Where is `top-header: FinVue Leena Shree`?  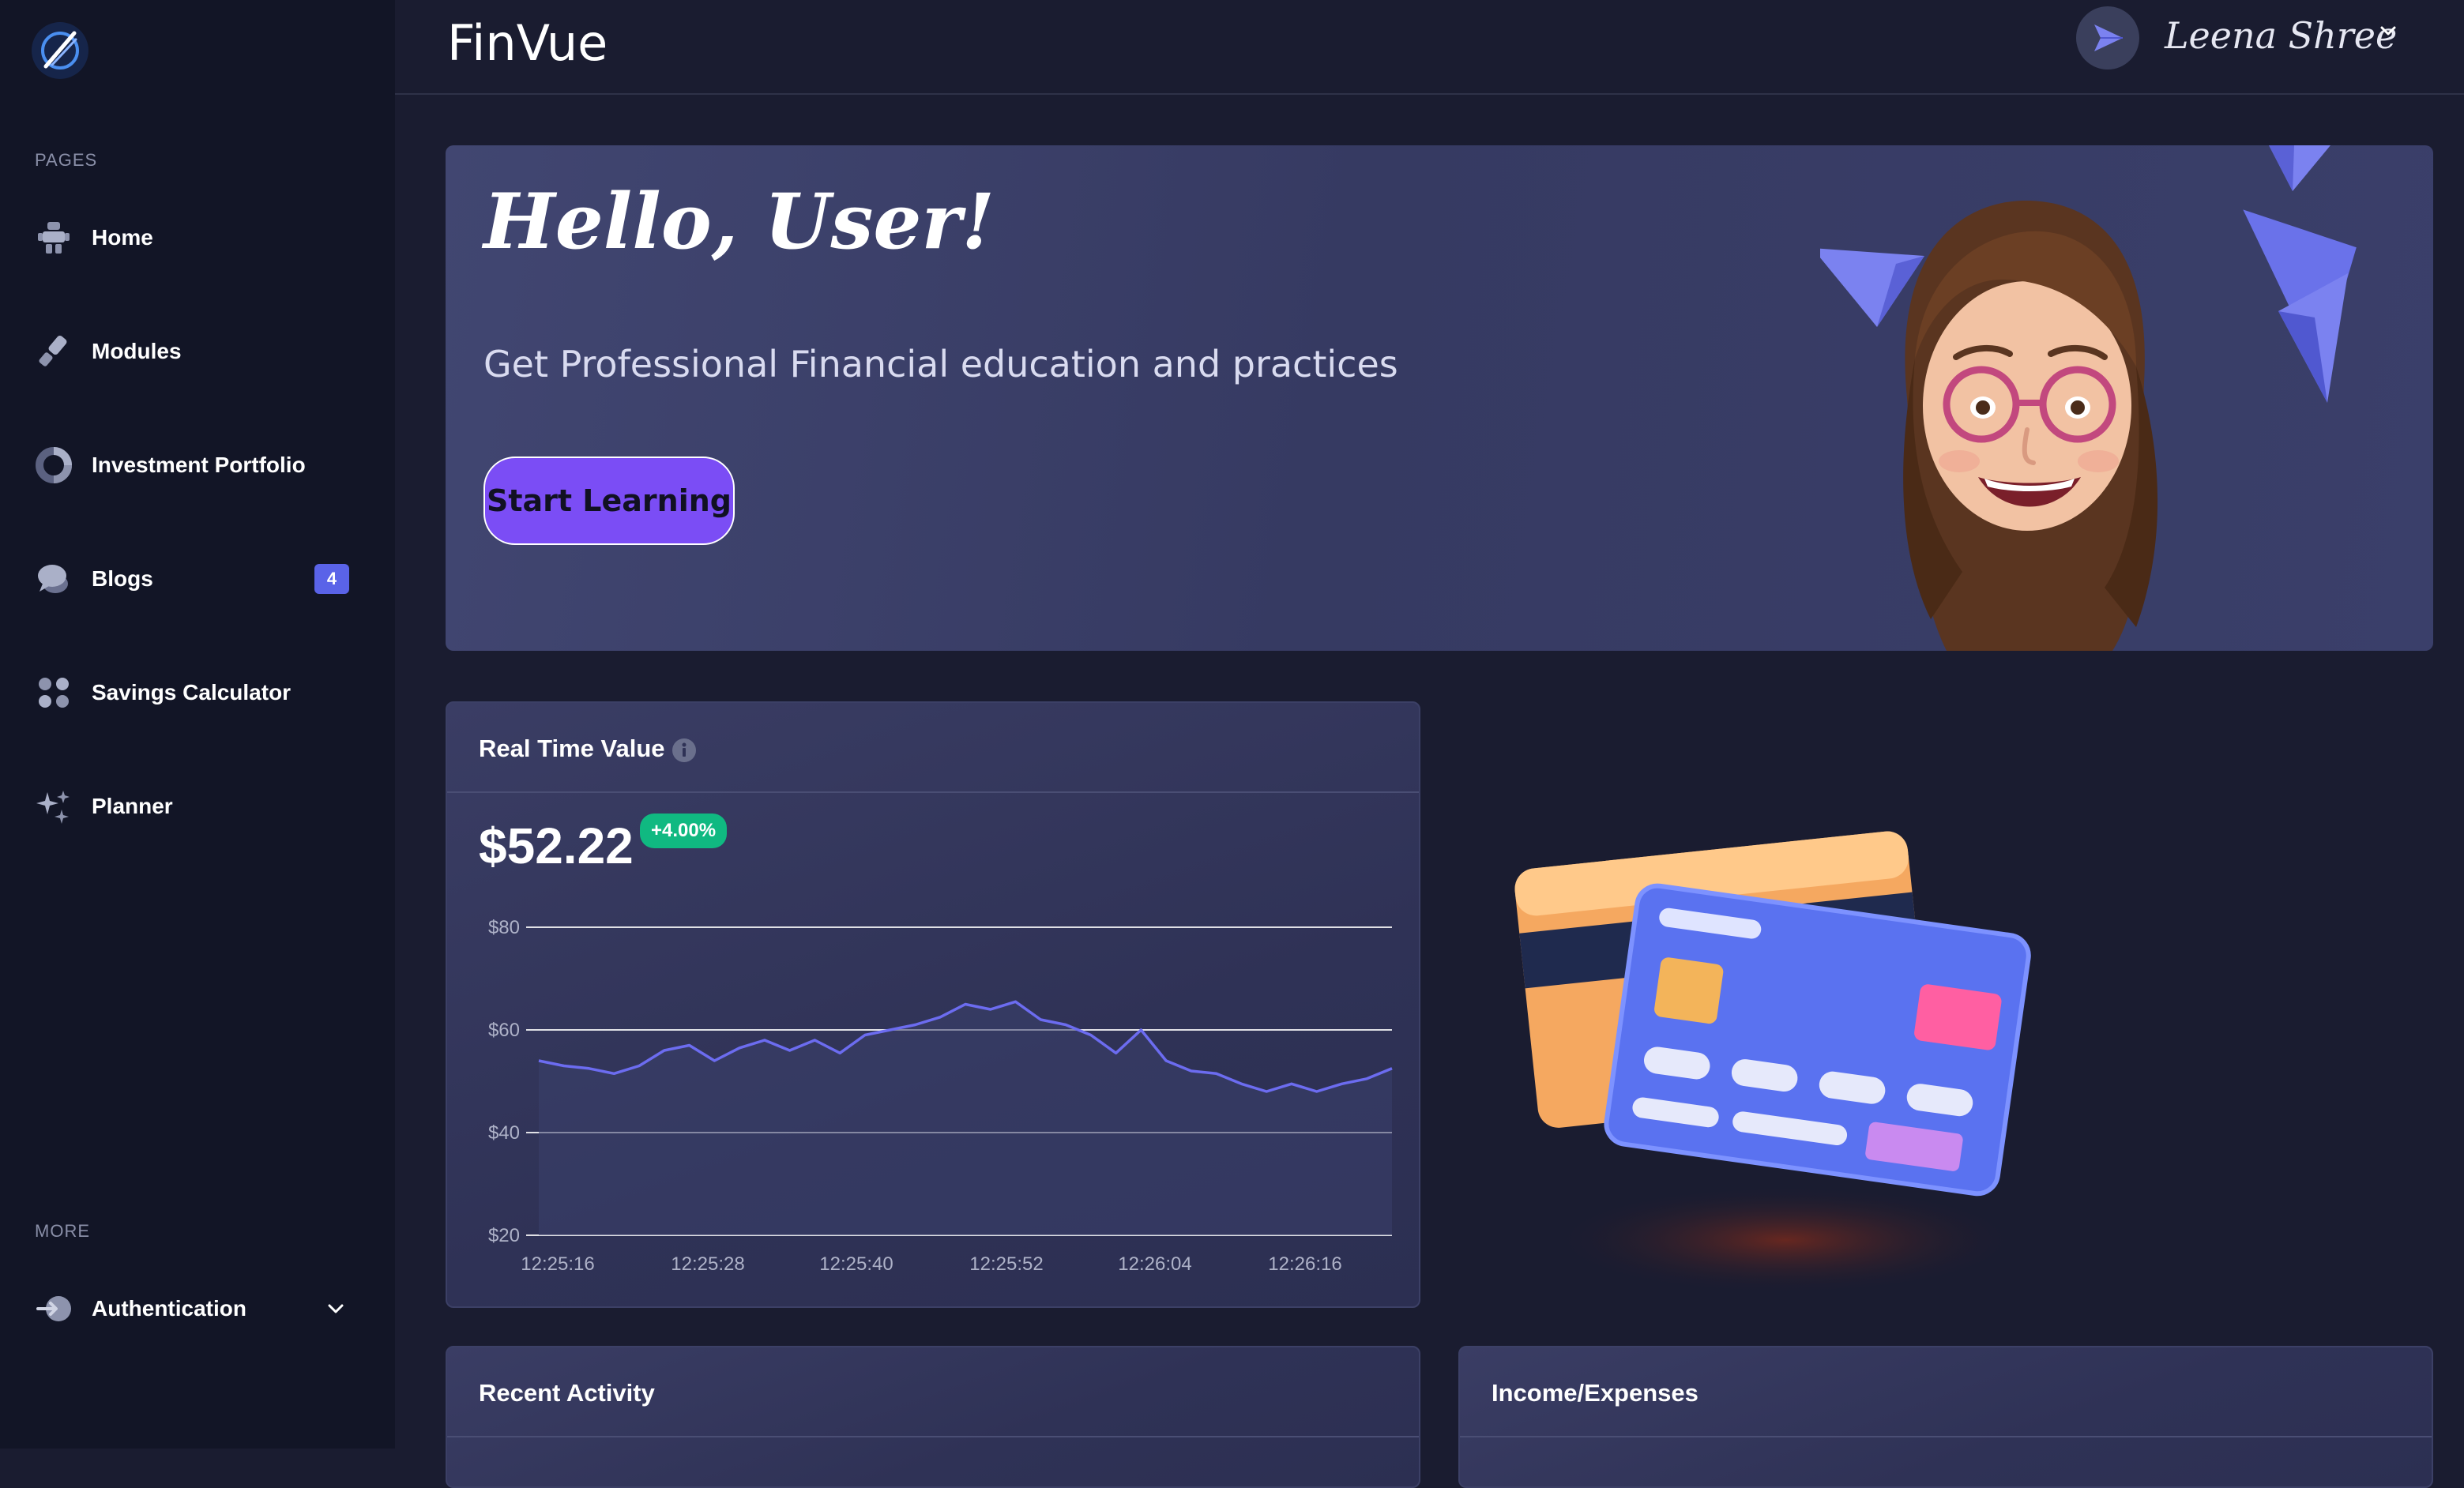 top-header: FinVue Leena Shree is located at coordinates (1429, 47).